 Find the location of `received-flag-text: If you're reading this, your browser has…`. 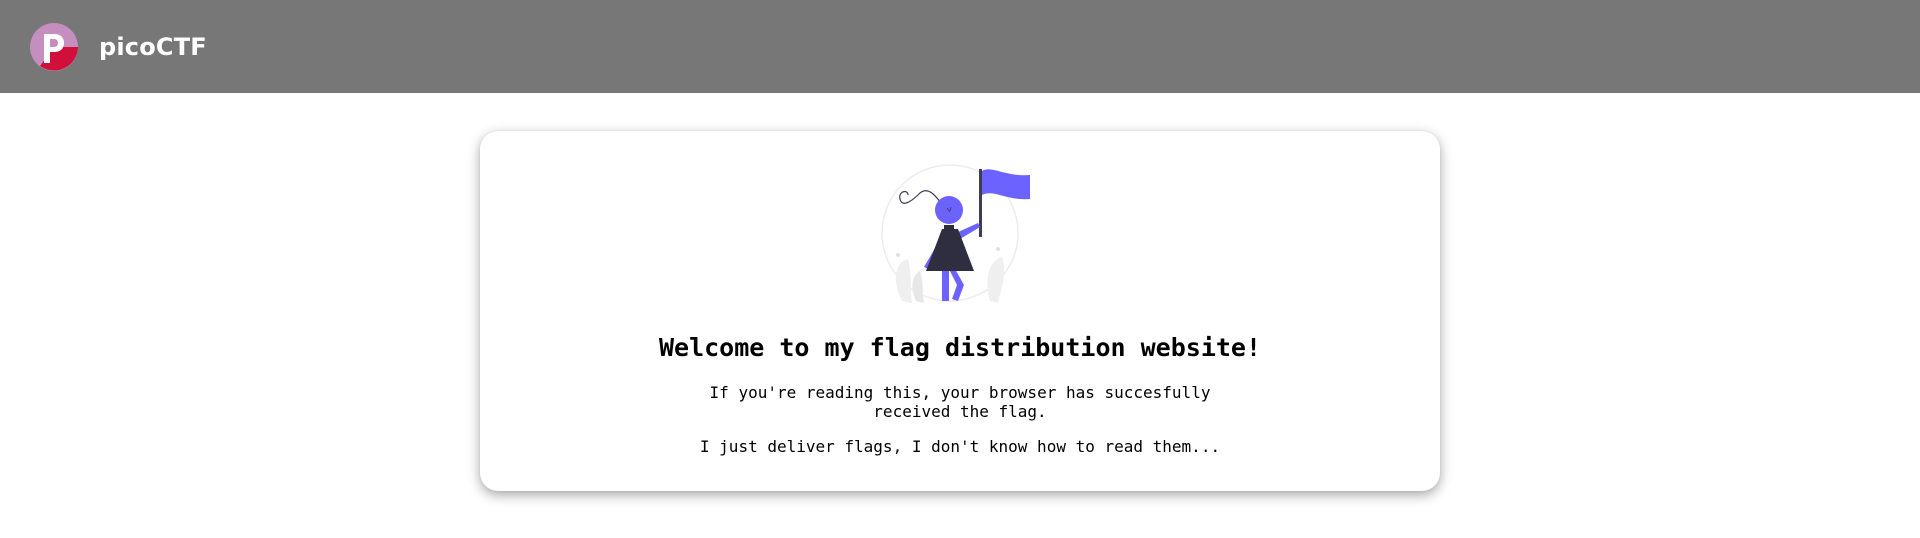

received-flag-text: If you're reading this, your browser has… is located at coordinates (960, 402).